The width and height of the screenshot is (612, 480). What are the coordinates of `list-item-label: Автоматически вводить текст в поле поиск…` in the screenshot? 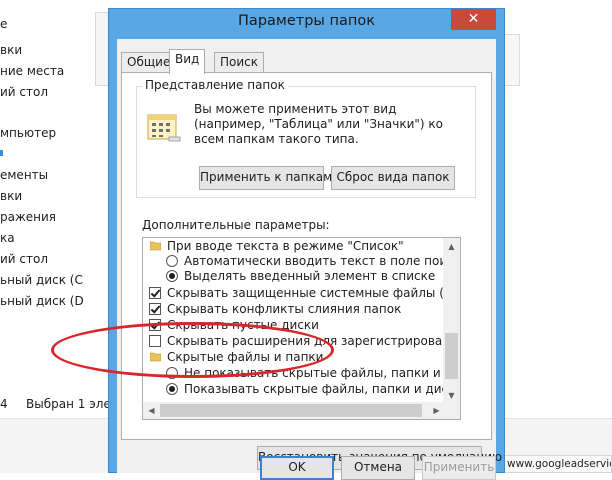 It's located at (322, 261).